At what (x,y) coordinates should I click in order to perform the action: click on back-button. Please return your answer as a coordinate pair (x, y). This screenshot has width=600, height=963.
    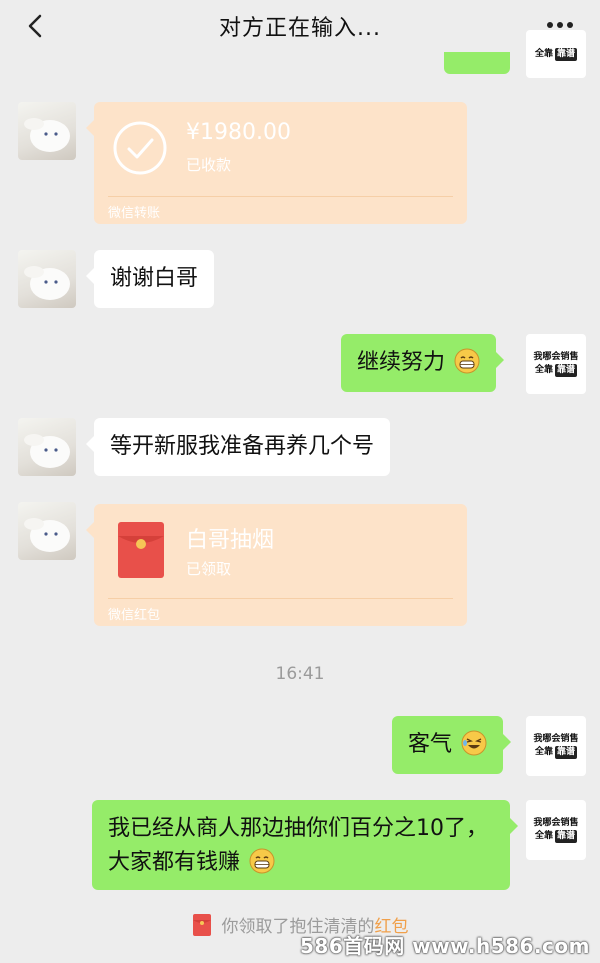
    Looking at the image, I should click on (37, 26).